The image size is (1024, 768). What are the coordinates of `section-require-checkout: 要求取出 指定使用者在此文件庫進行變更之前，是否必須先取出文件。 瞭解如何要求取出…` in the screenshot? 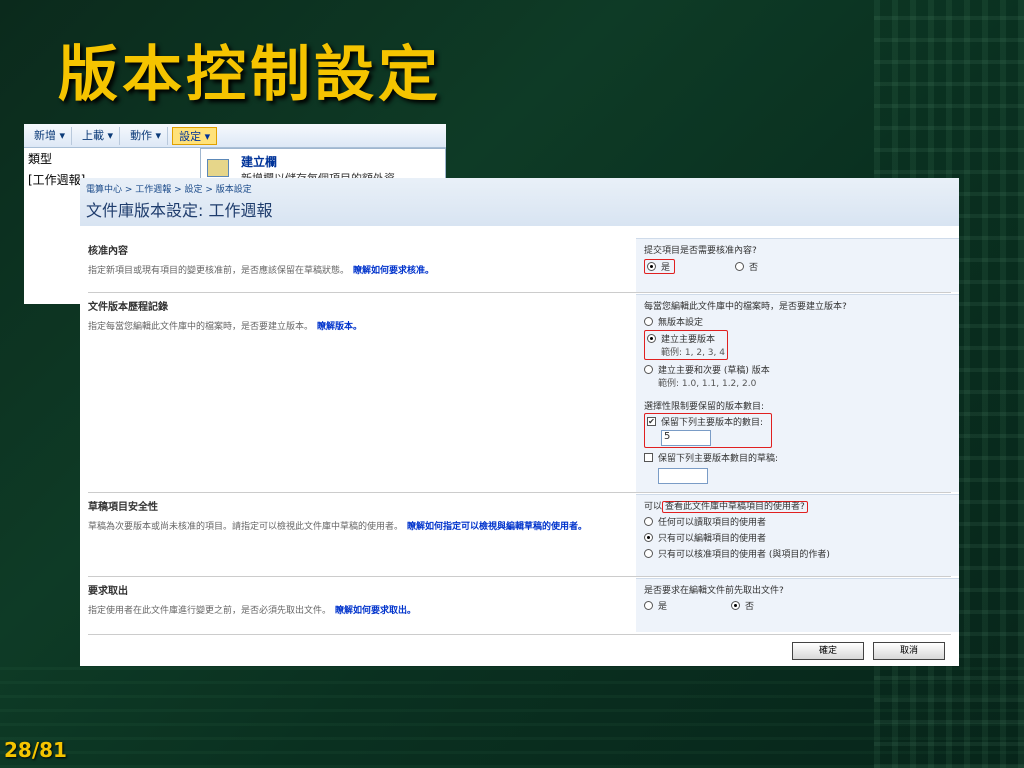 It's located at (519, 605).